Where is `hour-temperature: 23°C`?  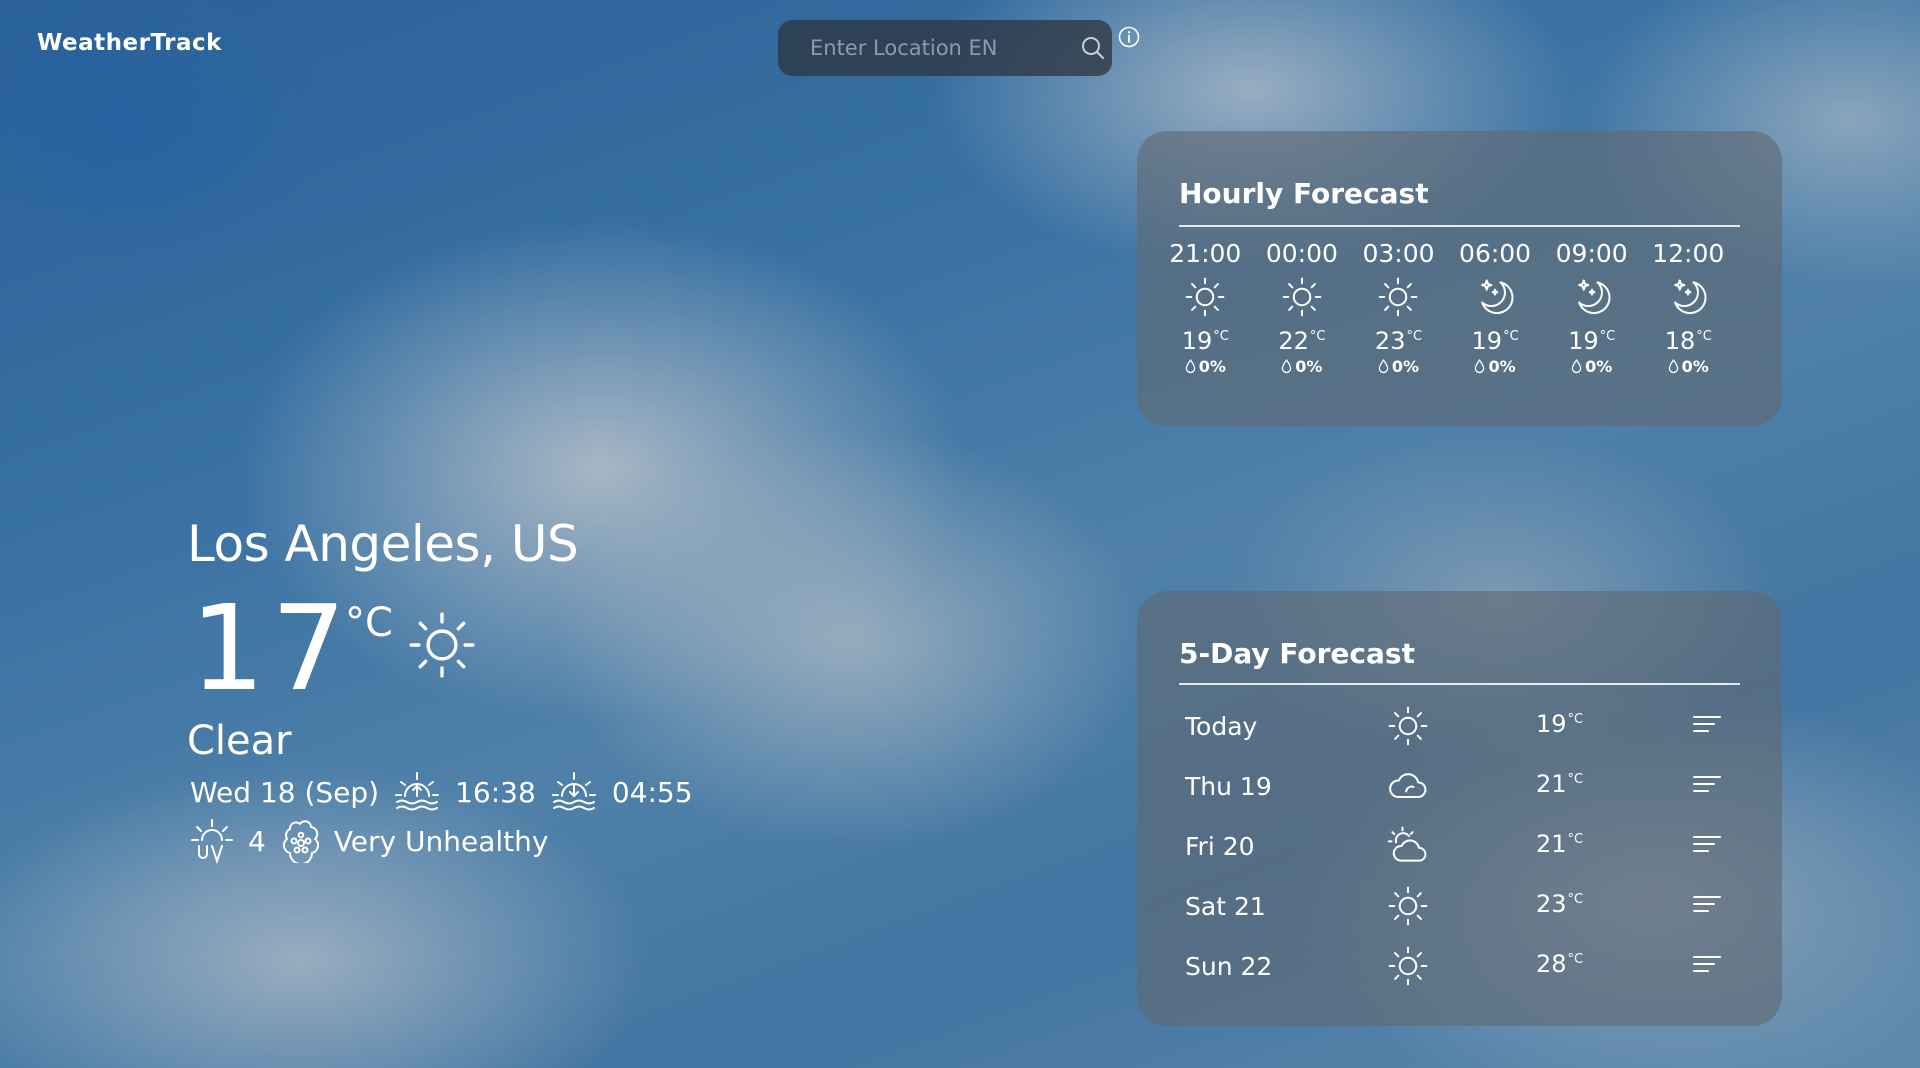 hour-temperature: 23°C is located at coordinates (1398, 342).